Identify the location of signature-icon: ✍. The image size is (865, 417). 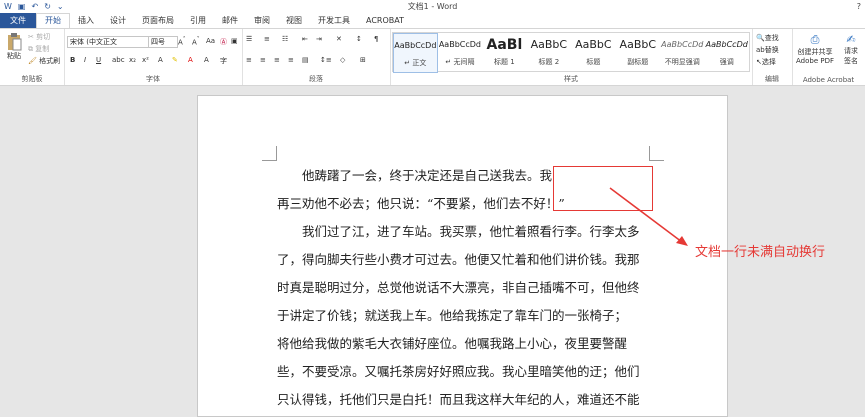
(851, 39).